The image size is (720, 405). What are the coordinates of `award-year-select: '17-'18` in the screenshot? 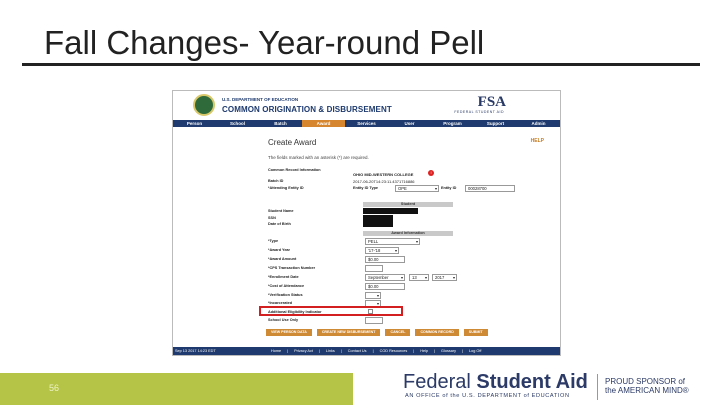 It's located at (382, 250).